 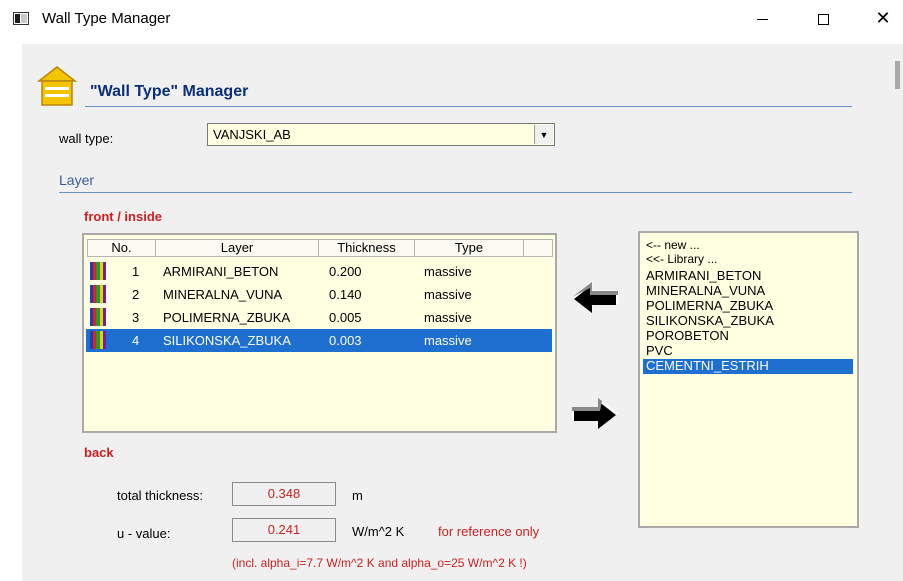 What do you see at coordinates (469, 248) in the screenshot?
I see `column-header-type: Type` at bounding box center [469, 248].